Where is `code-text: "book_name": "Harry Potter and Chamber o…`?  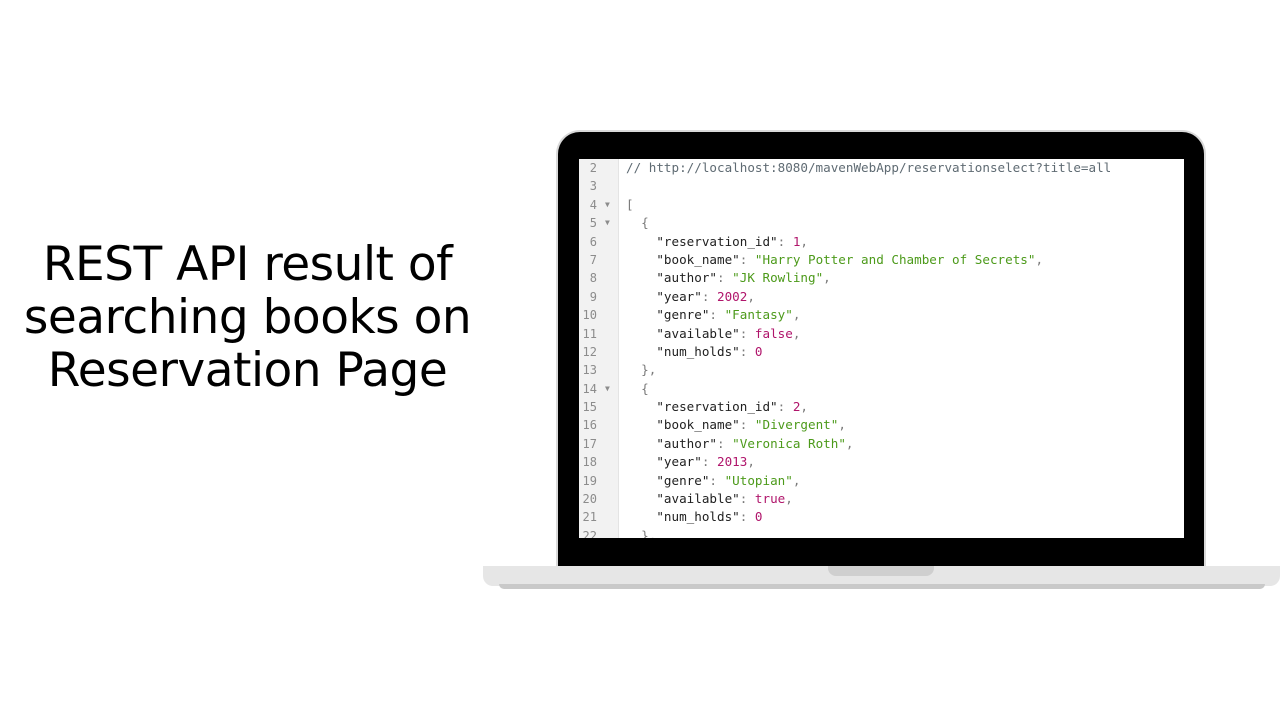
code-text: "book_name": "Harry Potter and Chamber o… is located at coordinates (834, 260).